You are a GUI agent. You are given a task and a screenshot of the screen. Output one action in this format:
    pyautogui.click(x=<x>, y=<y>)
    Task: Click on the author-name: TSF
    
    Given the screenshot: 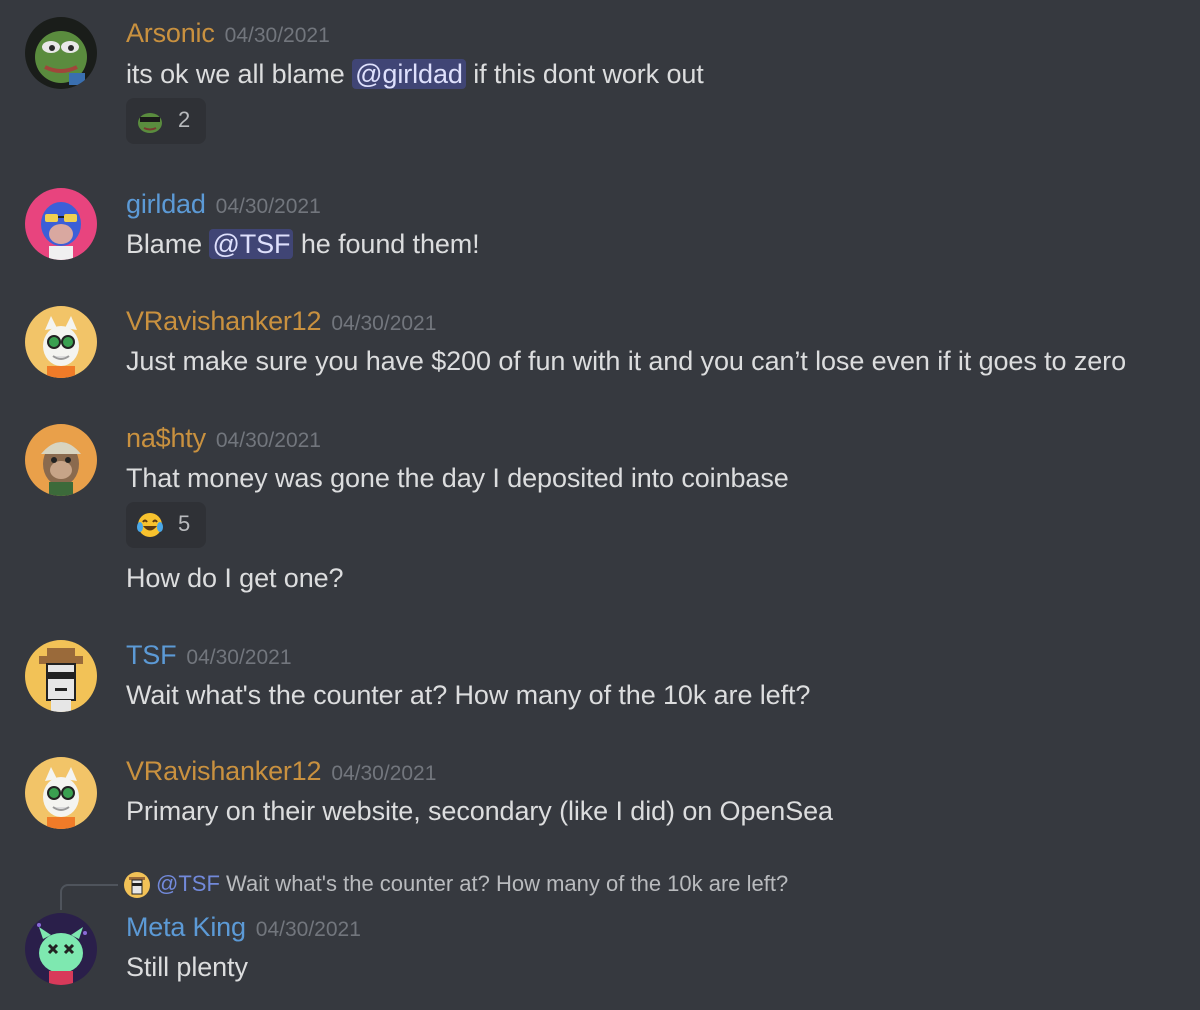 What is the action you would take?
    pyautogui.click(x=151, y=655)
    